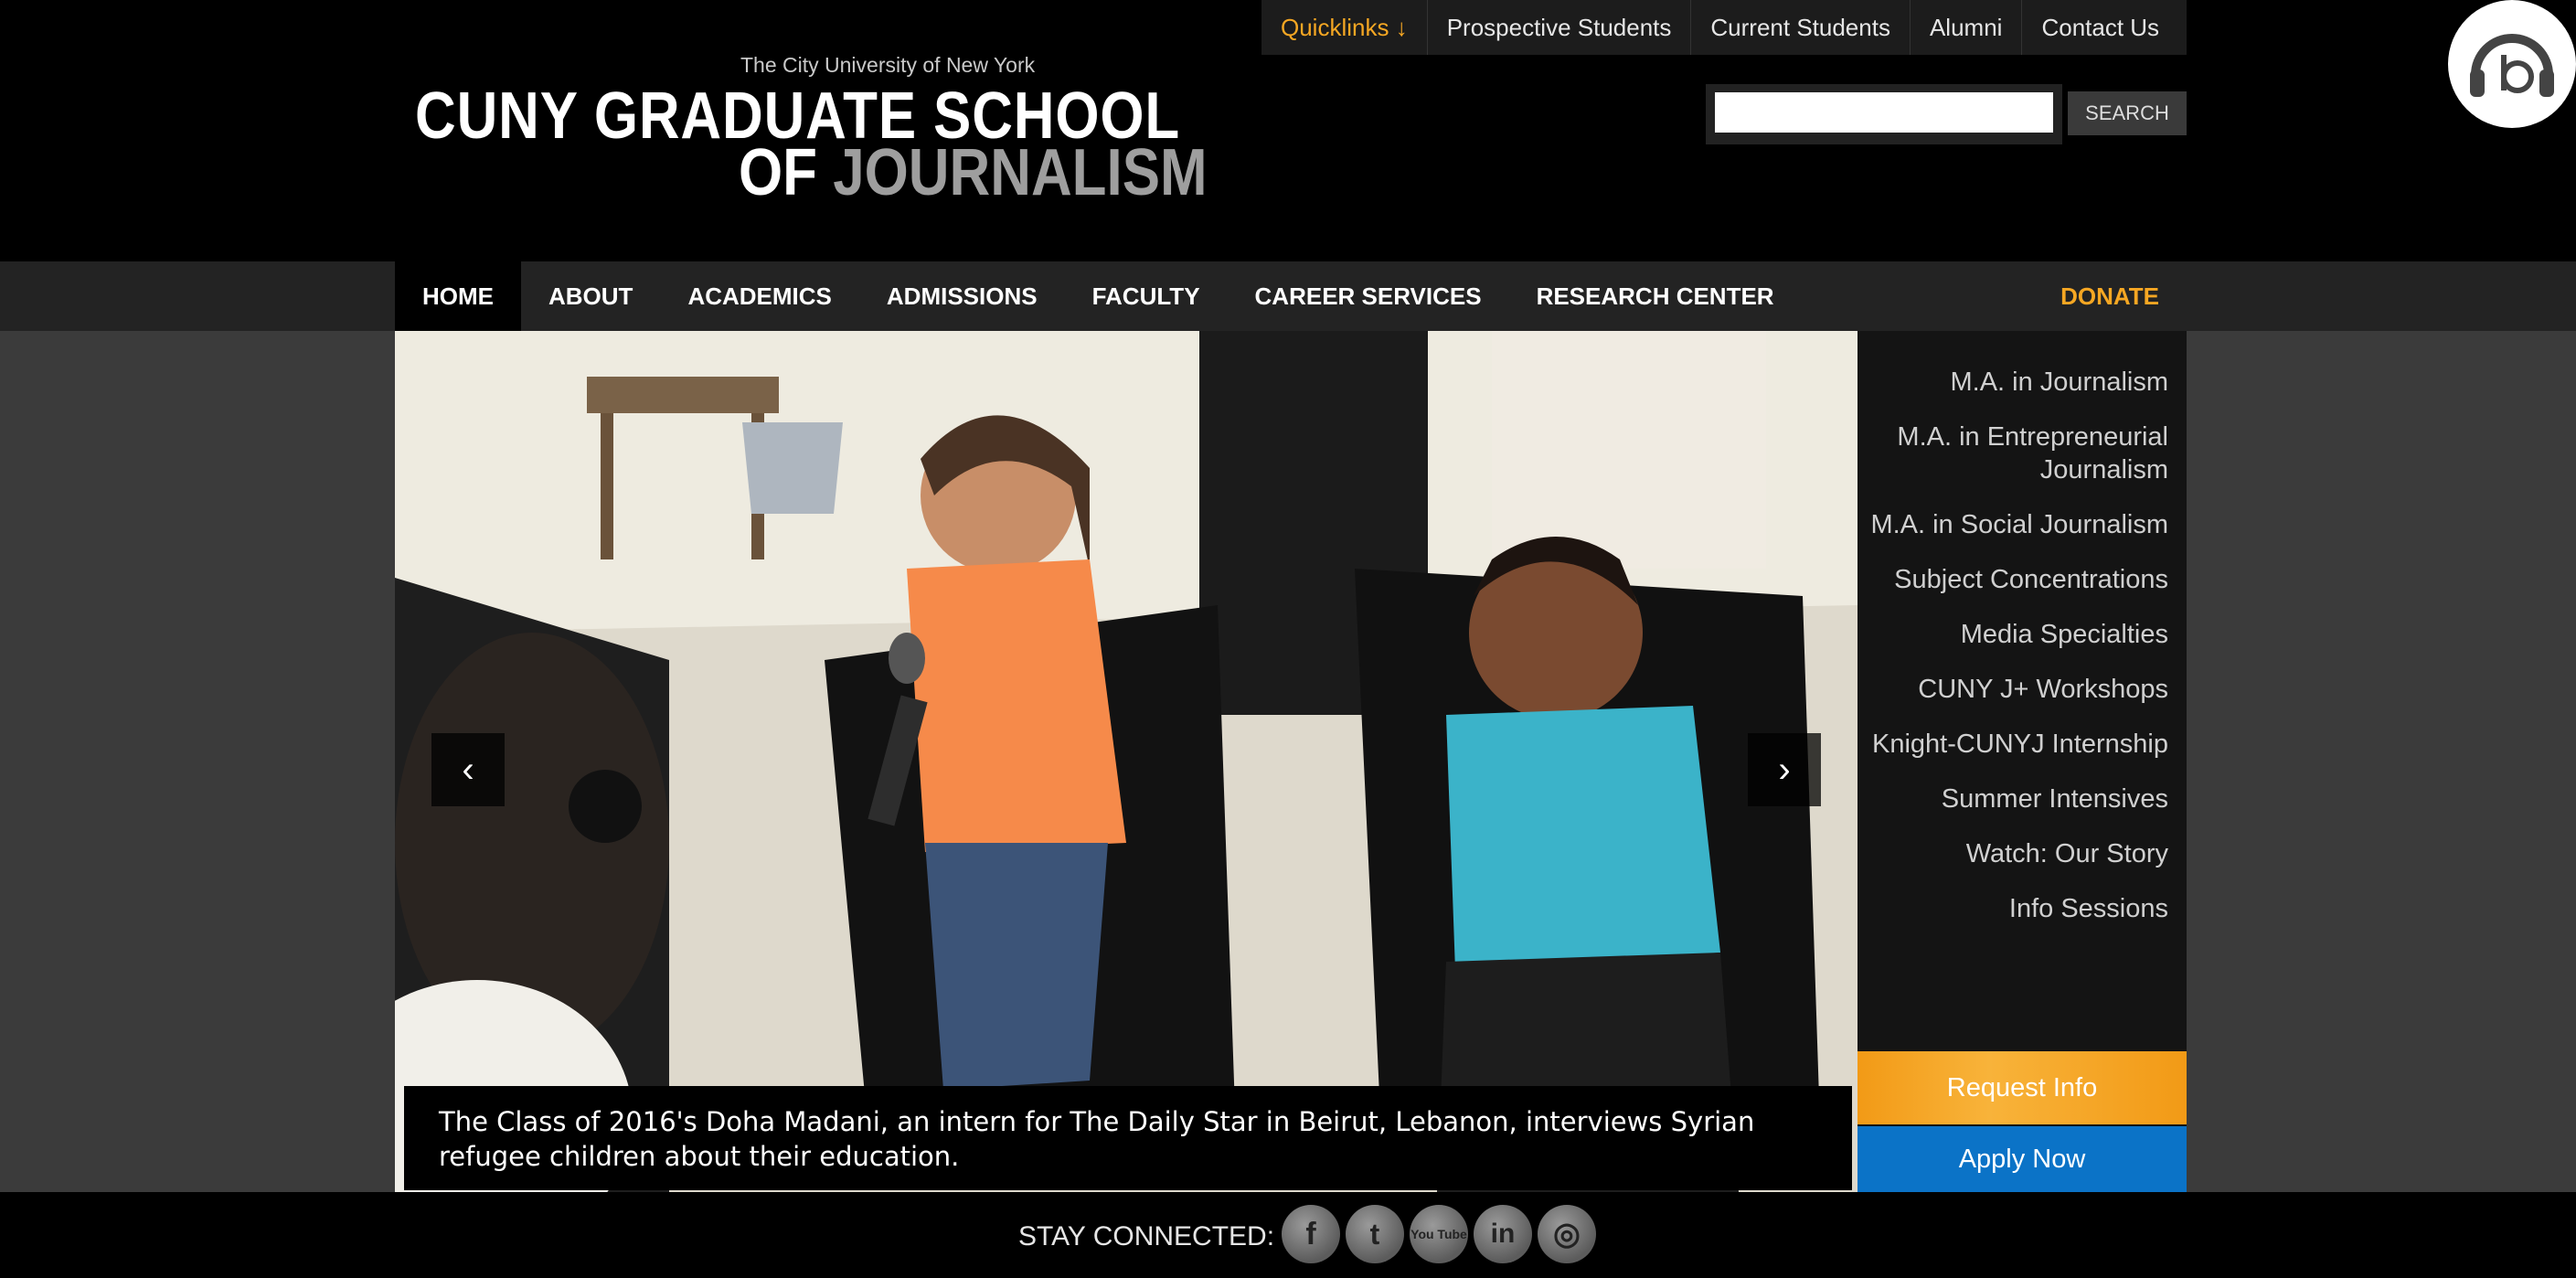 This screenshot has height=1278, width=2576. Describe the element at coordinates (1344, 28) in the screenshot. I see `quicklinks-dropdown: Quicklinks ↓` at that location.